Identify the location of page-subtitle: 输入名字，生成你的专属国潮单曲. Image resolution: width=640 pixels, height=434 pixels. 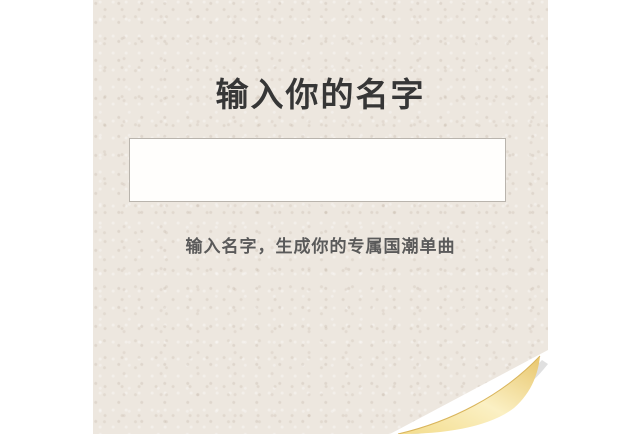
(320, 247).